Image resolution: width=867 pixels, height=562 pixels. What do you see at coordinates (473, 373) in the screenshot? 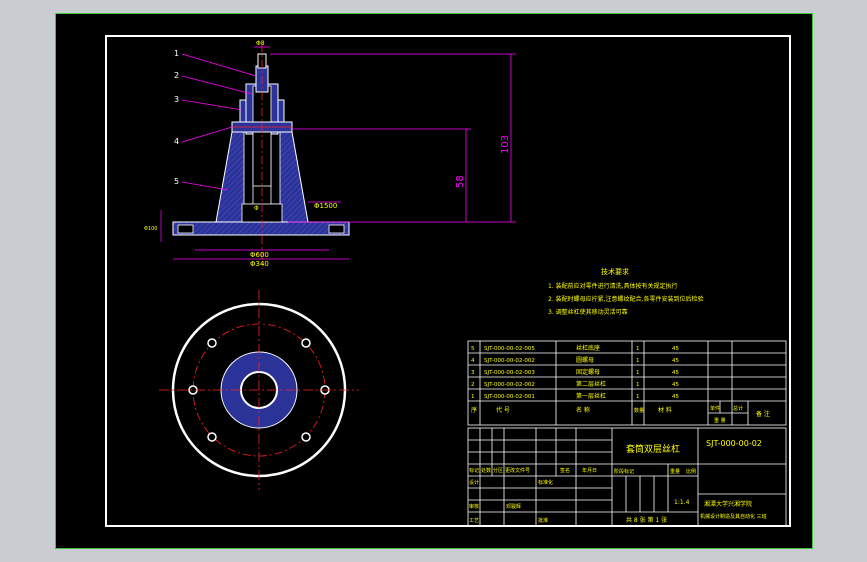
I see `parts-cell-no: 3` at bounding box center [473, 373].